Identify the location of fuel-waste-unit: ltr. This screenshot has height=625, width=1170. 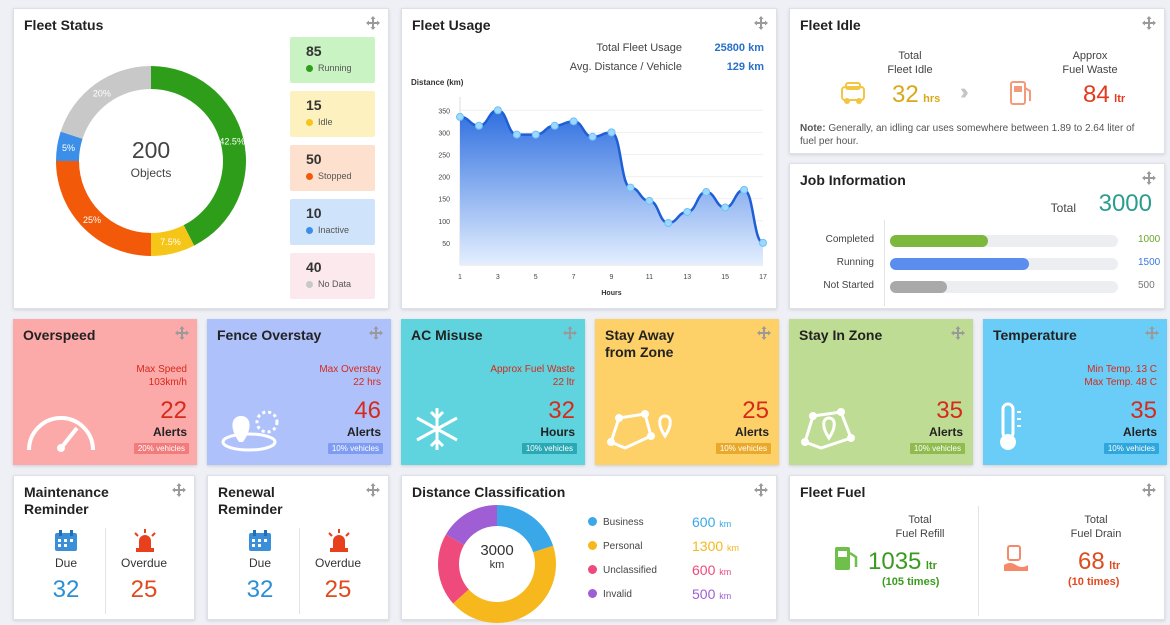
(1120, 99).